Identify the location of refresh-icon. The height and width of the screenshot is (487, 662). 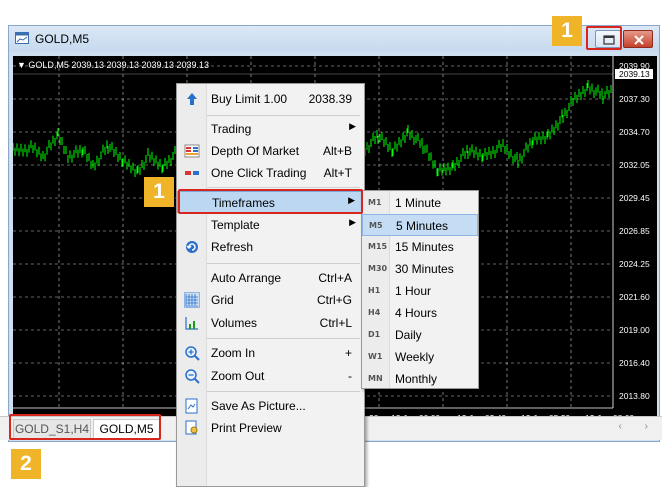
(192, 247).